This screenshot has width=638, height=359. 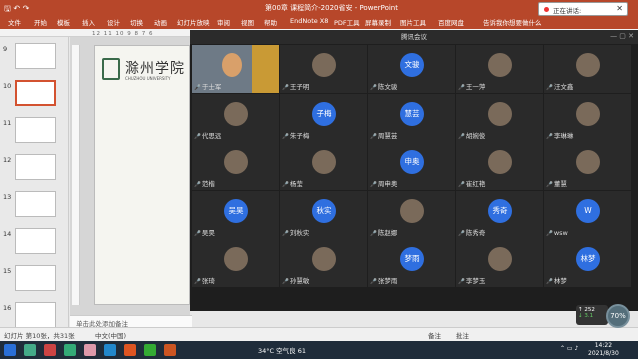 What do you see at coordinates (235, 69) in the screenshot?
I see `participant-tile: 🎤于士军` at bounding box center [235, 69].